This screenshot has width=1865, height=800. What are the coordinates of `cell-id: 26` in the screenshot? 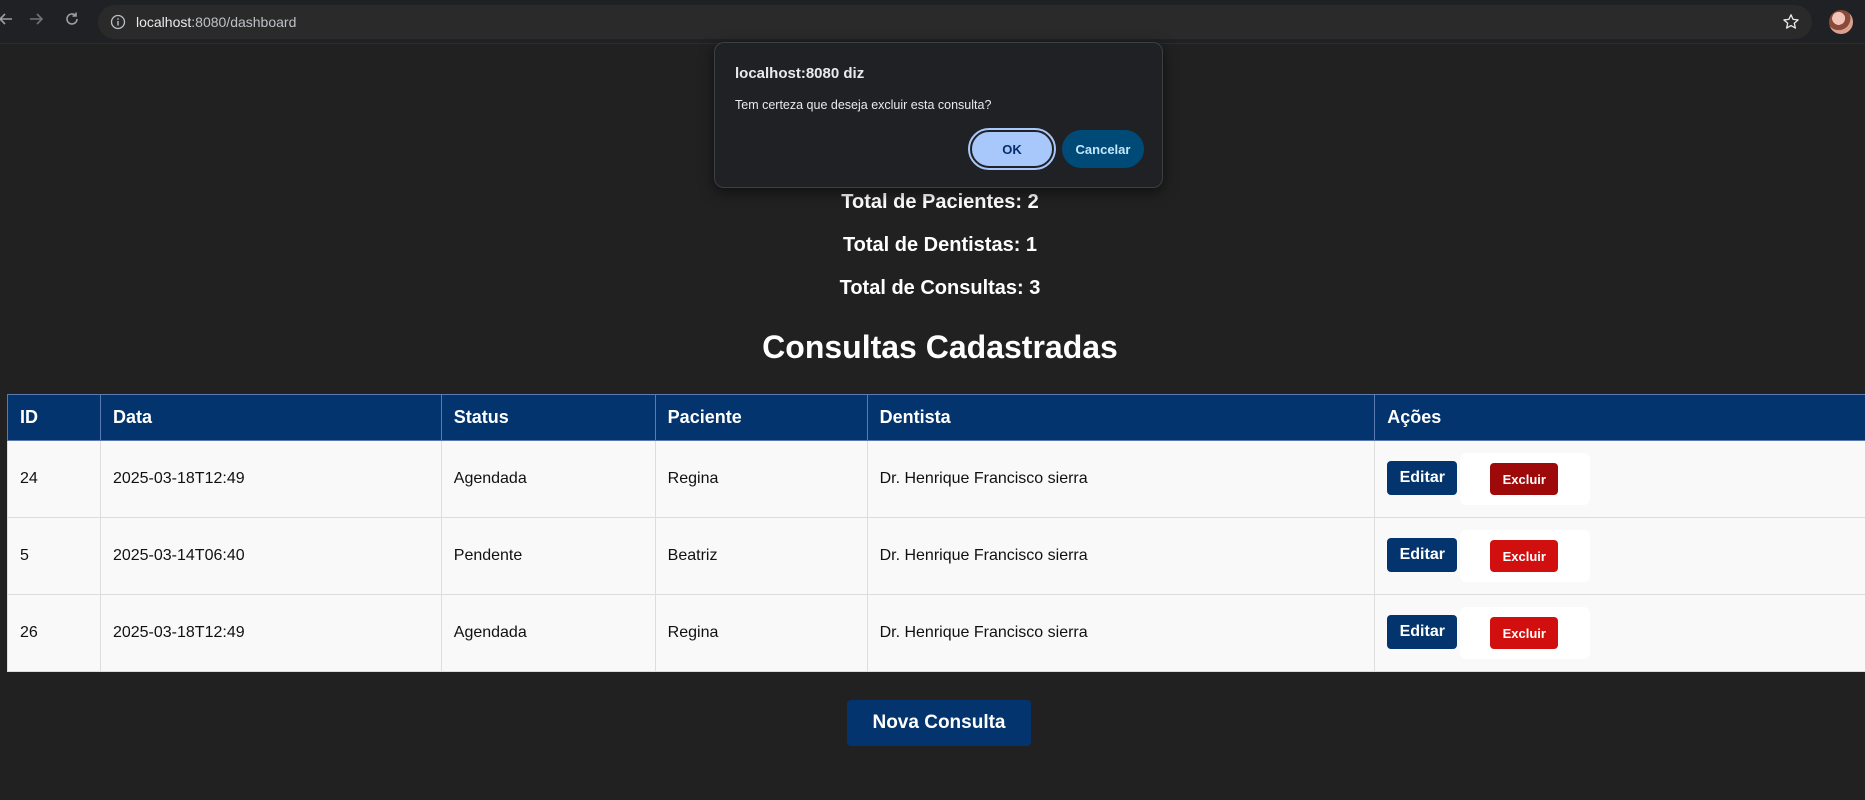 It's located at (54, 633).